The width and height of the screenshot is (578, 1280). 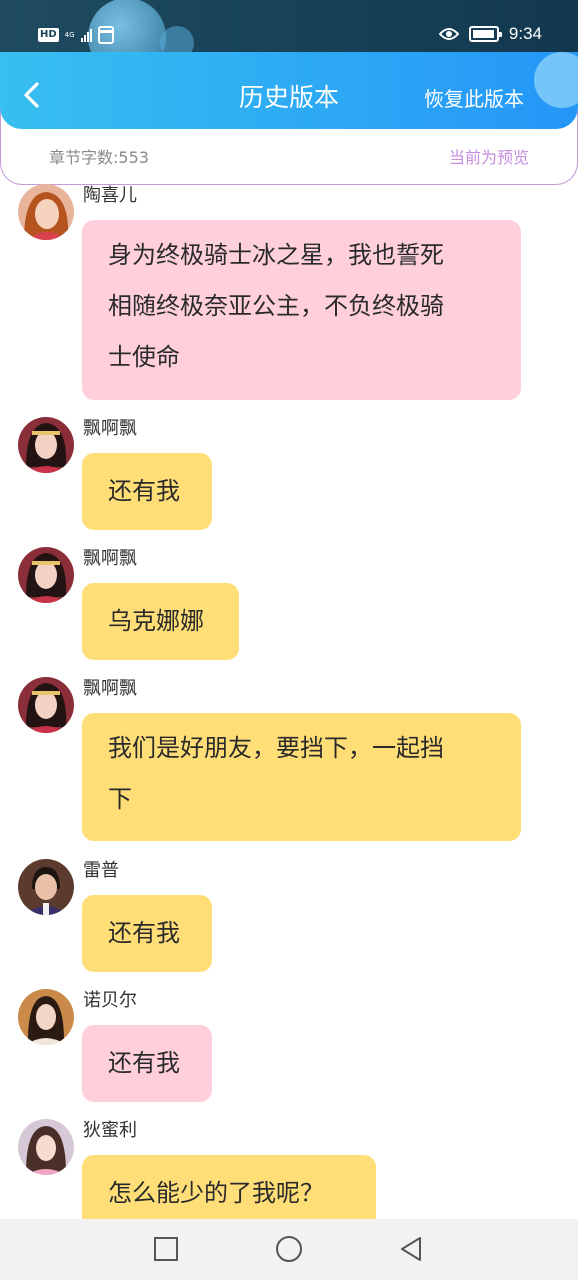 I want to click on message-bubble: 身为终极骑士冰之星，我也誓死 相随终极奈亚公主，不负终极骑 士使命, so click(x=301, y=310).